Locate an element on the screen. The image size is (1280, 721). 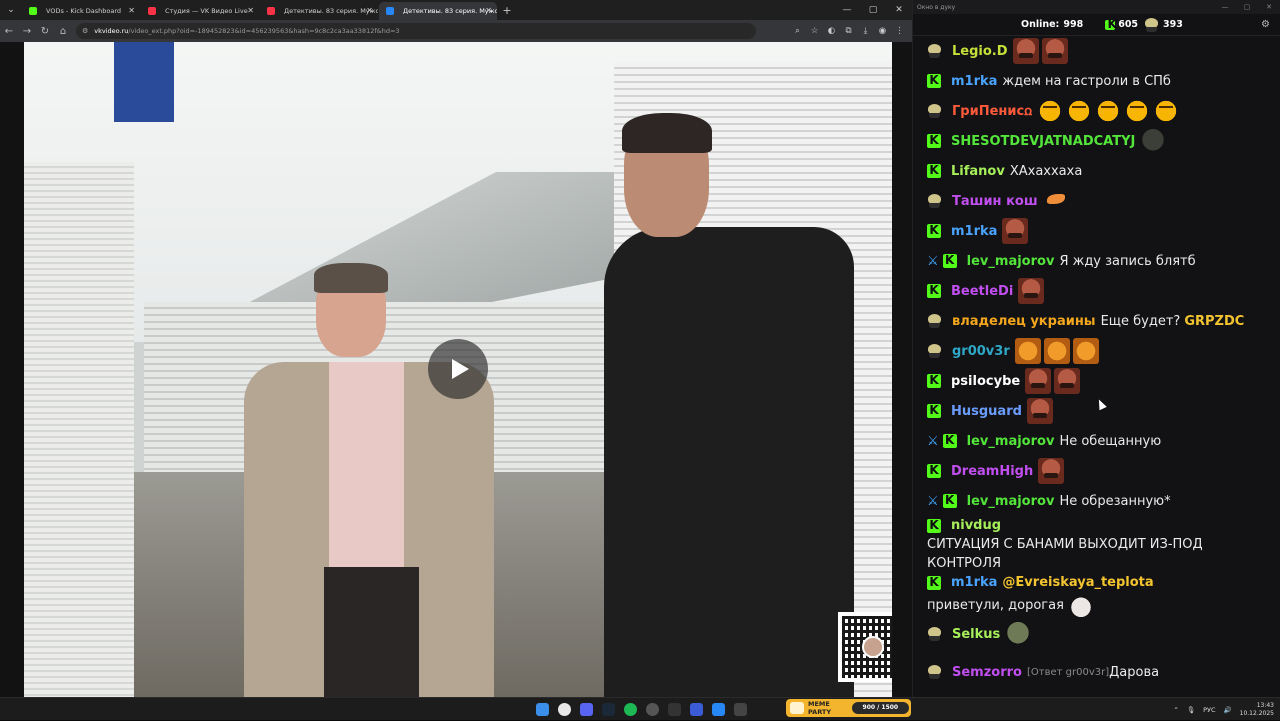
chat-username: nivdug is located at coordinates (976, 525).